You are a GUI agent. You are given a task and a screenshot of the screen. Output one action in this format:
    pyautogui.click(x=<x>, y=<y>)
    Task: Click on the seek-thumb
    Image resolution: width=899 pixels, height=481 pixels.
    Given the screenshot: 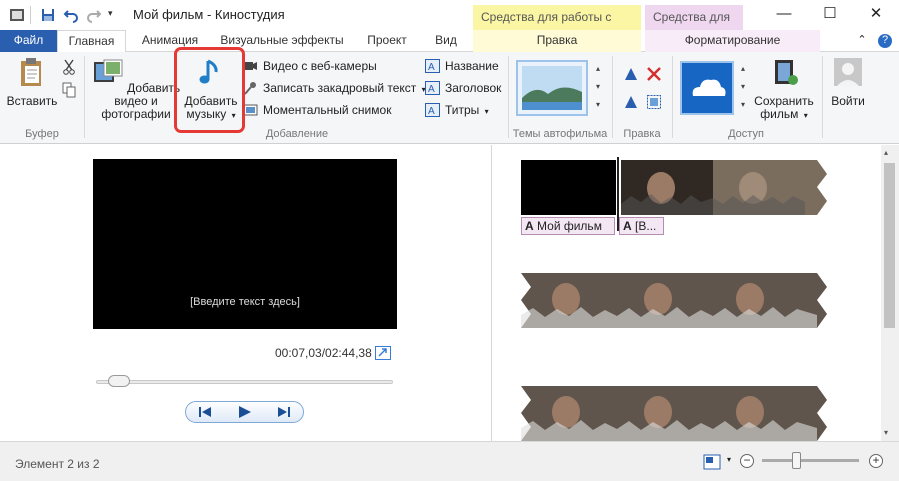 What is the action you would take?
    pyautogui.click(x=118, y=381)
    